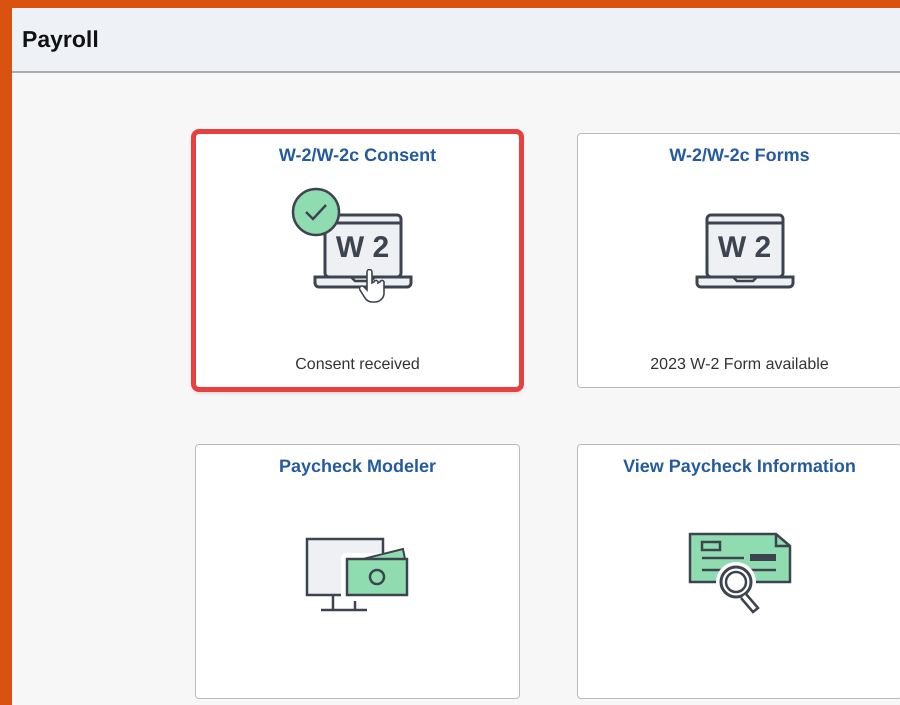  What do you see at coordinates (739, 365) in the screenshot?
I see `tile-status: 2023 W-2 Form available` at bounding box center [739, 365].